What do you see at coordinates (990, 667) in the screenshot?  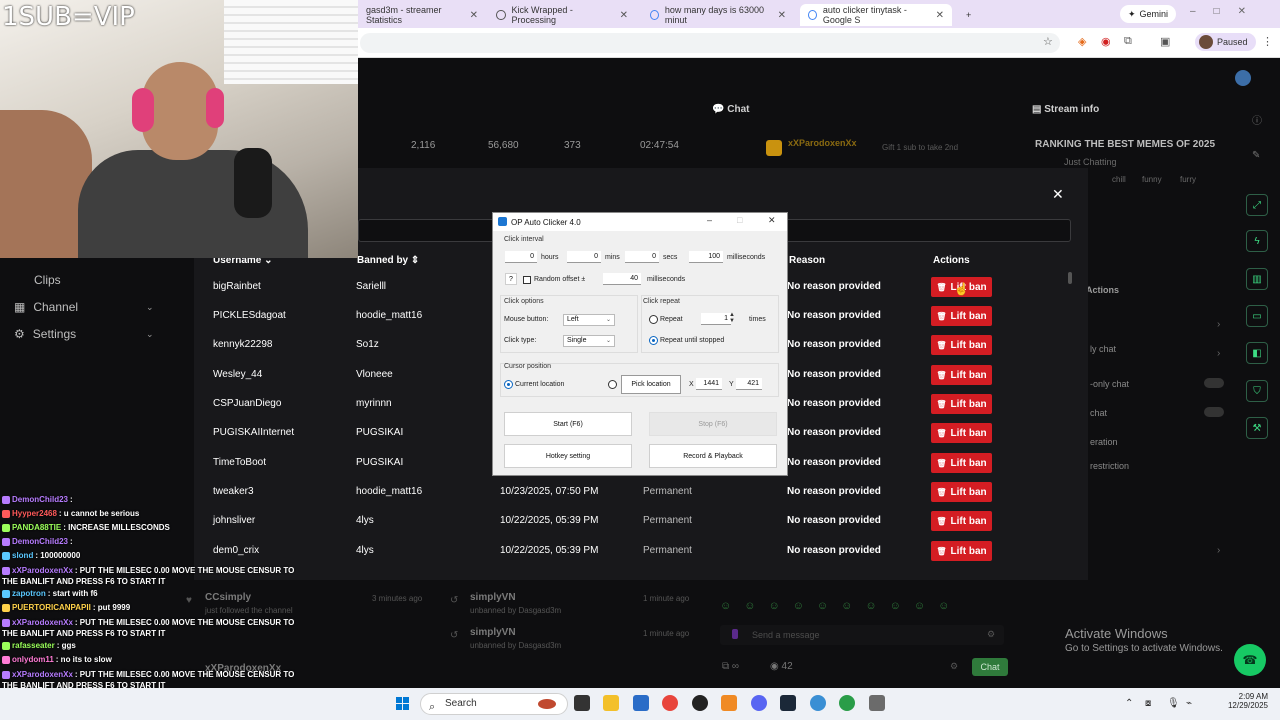 I see `chat-send-button: Chat` at bounding box center [990, 667].